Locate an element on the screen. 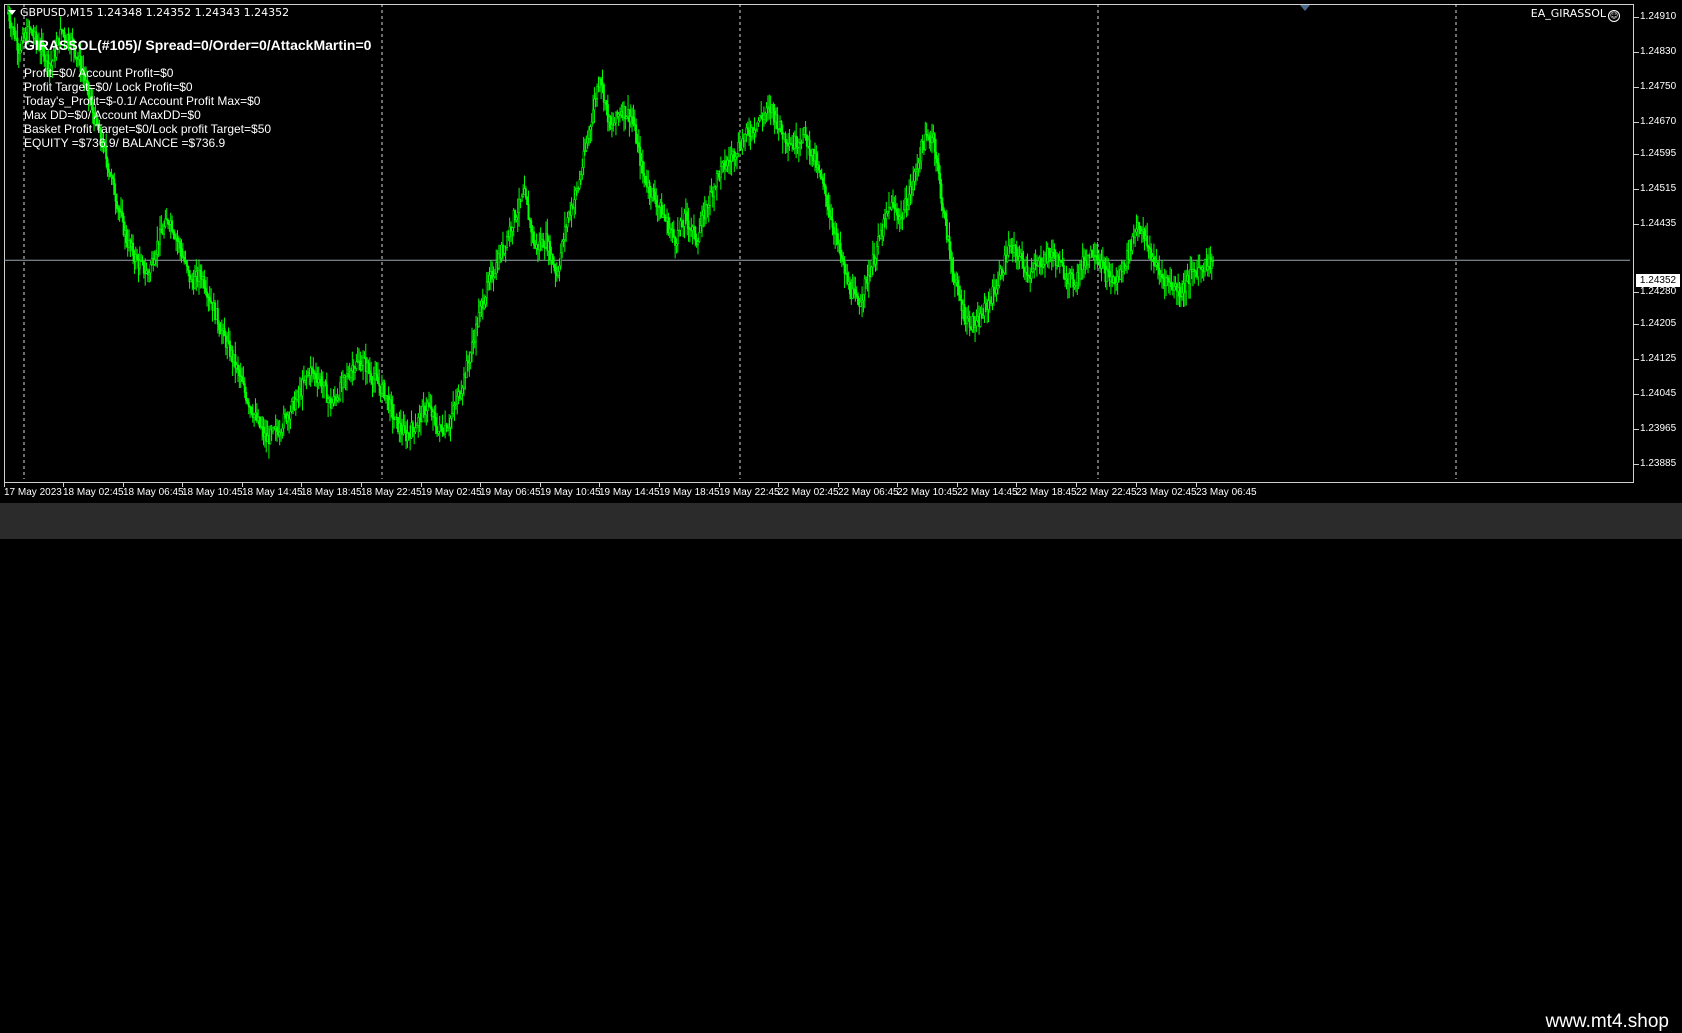 The height and width of the screenshot is (1033, 1682). chart-shift-marker-icon is located at coordinates (1305, 8).